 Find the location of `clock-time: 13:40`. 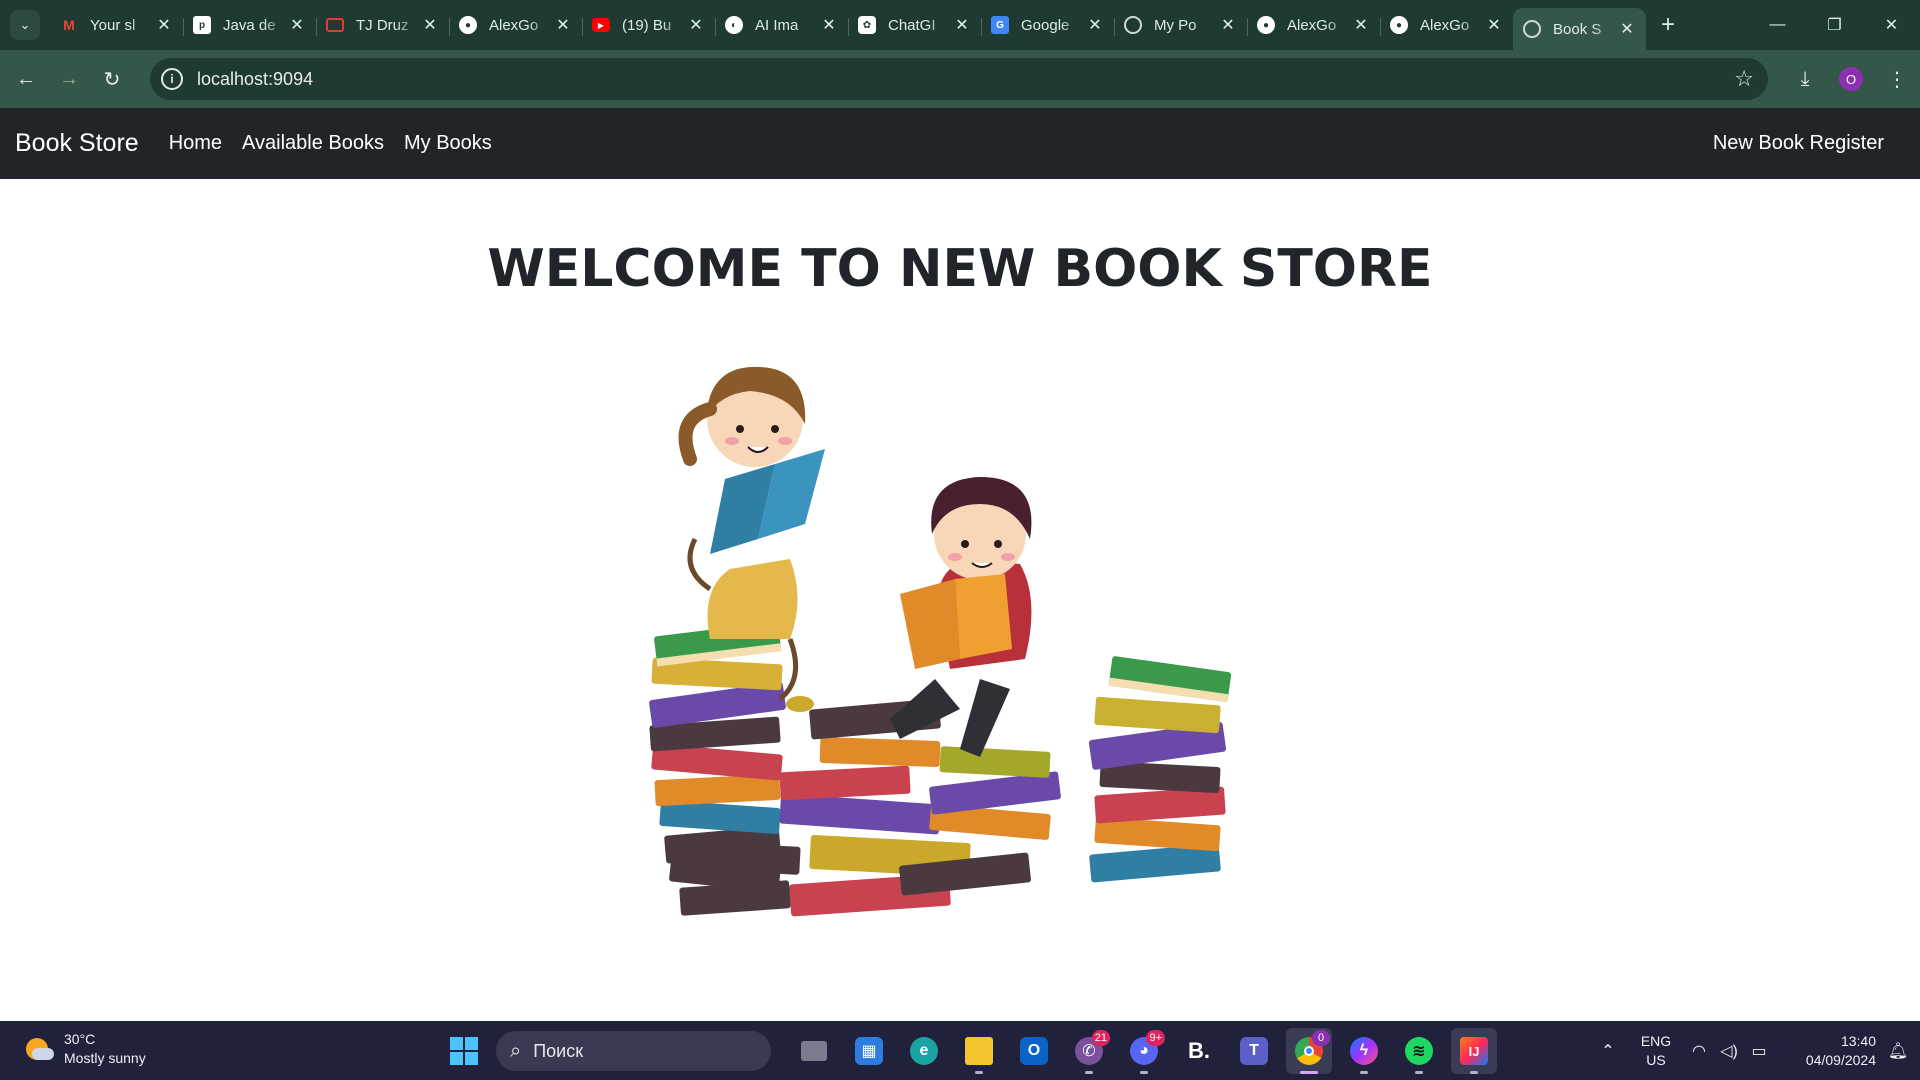

clock-time: 13:40 is located at coordinates (1858, 1040).